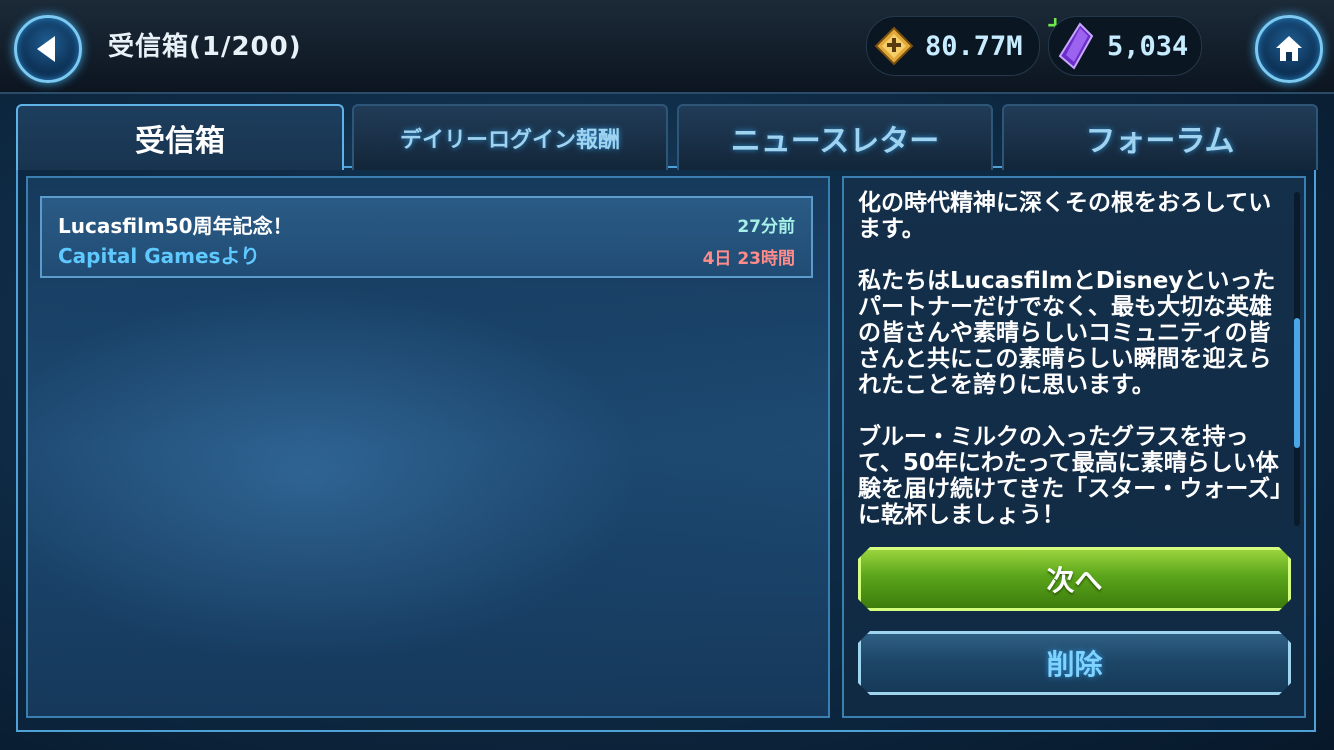  I want to click on tab-daily-login-reward: デイリーログイン報酬, so click(510, 137).